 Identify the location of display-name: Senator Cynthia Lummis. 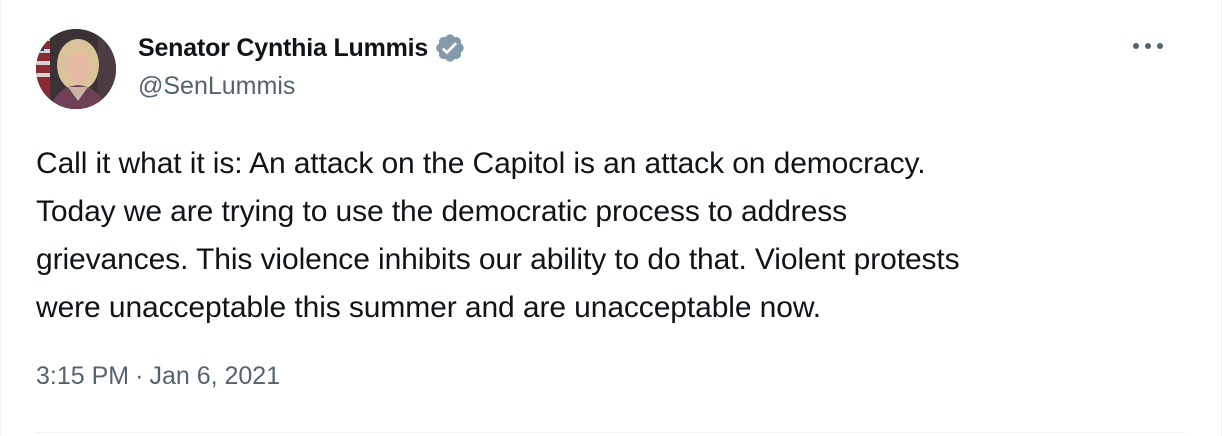
(283, 48).